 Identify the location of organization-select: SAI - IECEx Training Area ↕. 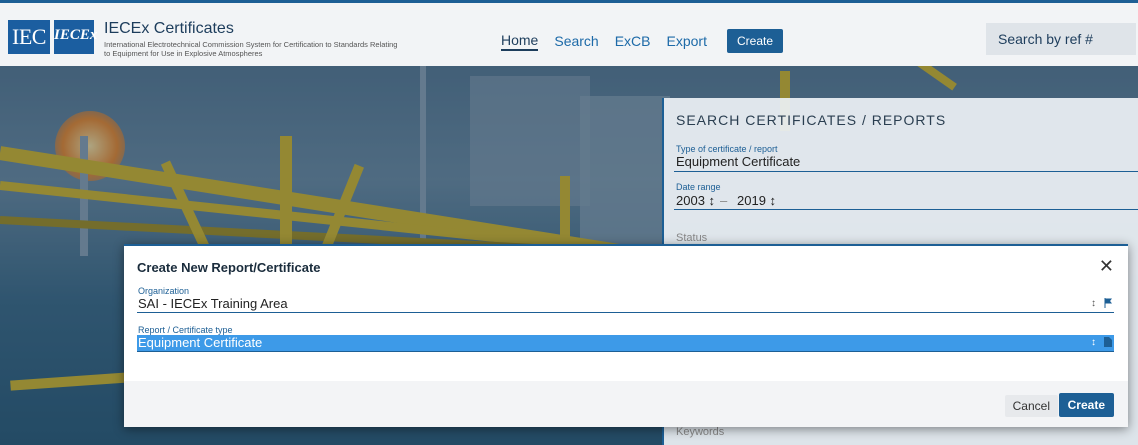
(625, 304).